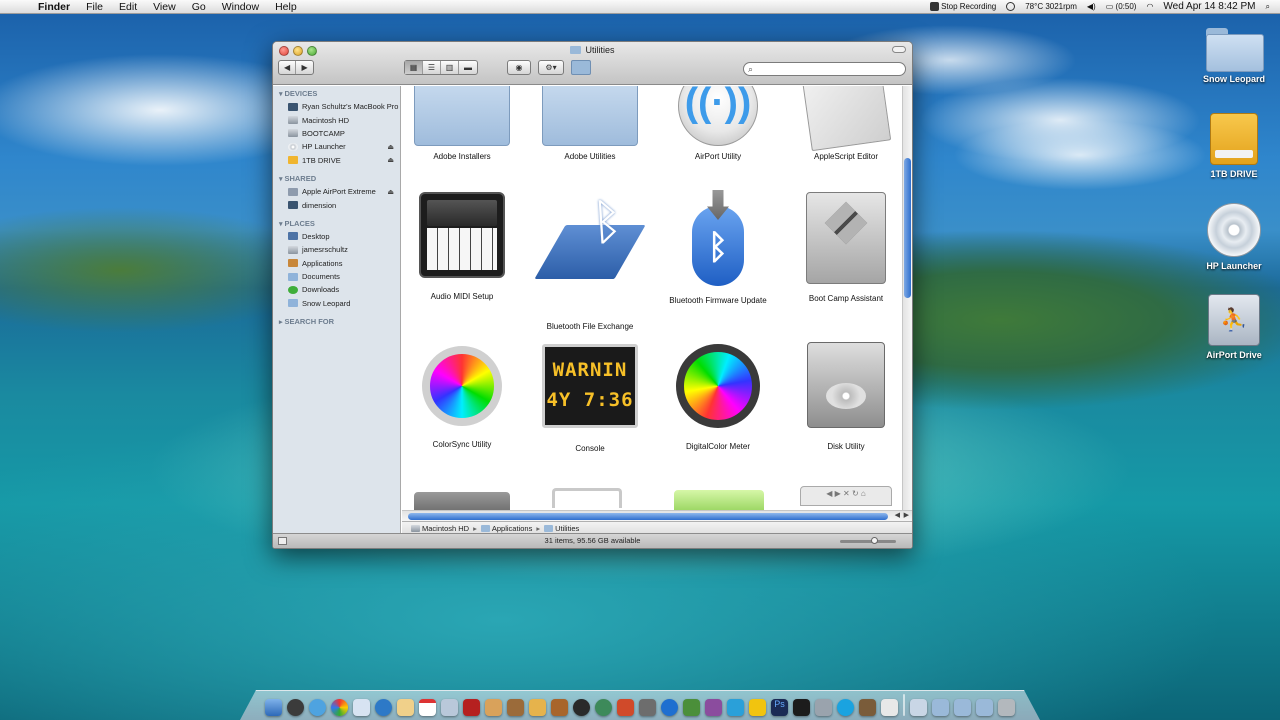  I want to click on file-item-audio-midi-setup: Audio MIDI Setup, so click(464, 246).